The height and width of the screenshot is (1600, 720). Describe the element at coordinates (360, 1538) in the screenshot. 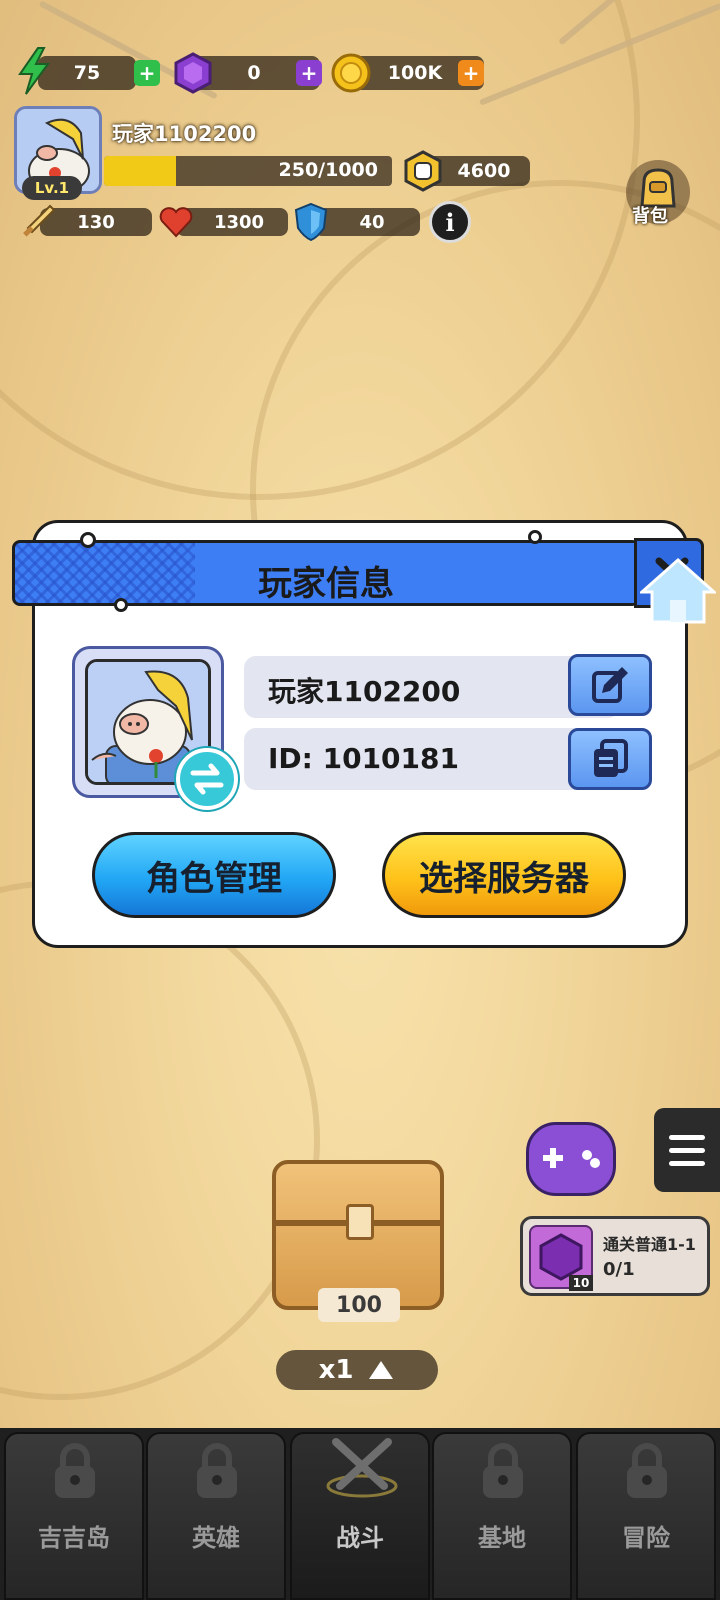

I see `nav-label: 战斗` at that location.